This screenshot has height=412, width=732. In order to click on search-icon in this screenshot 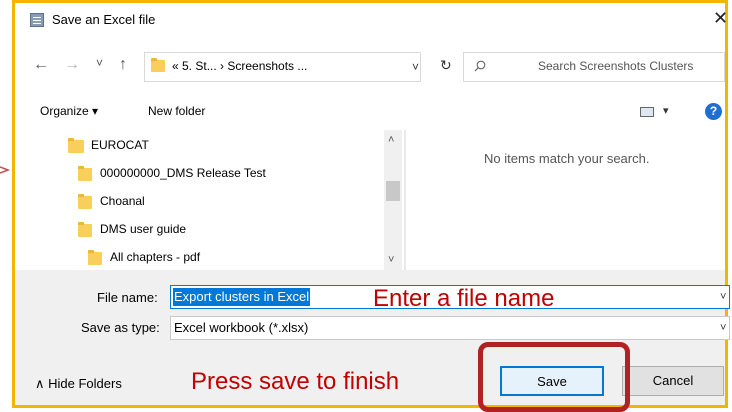, I will do `click(480, 66)`.